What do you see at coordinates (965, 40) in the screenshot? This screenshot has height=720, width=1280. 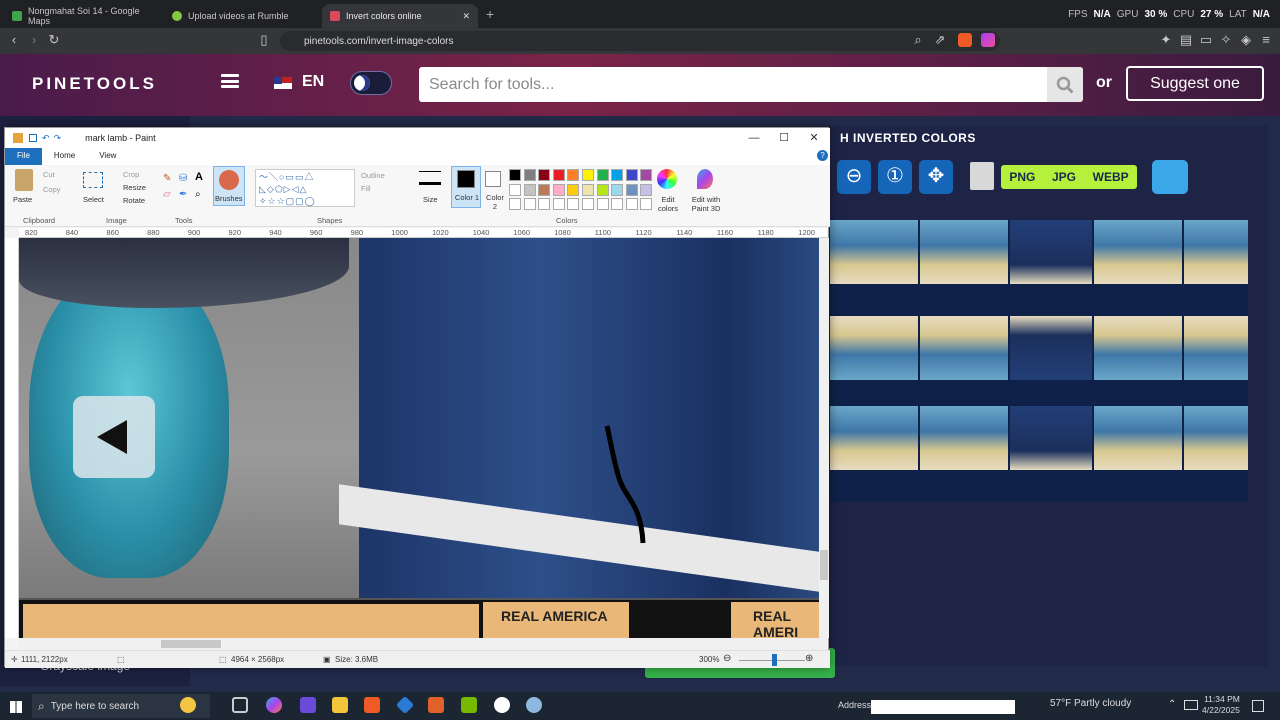 I see `brave-shield-icon` at bounding box center [965, 40].